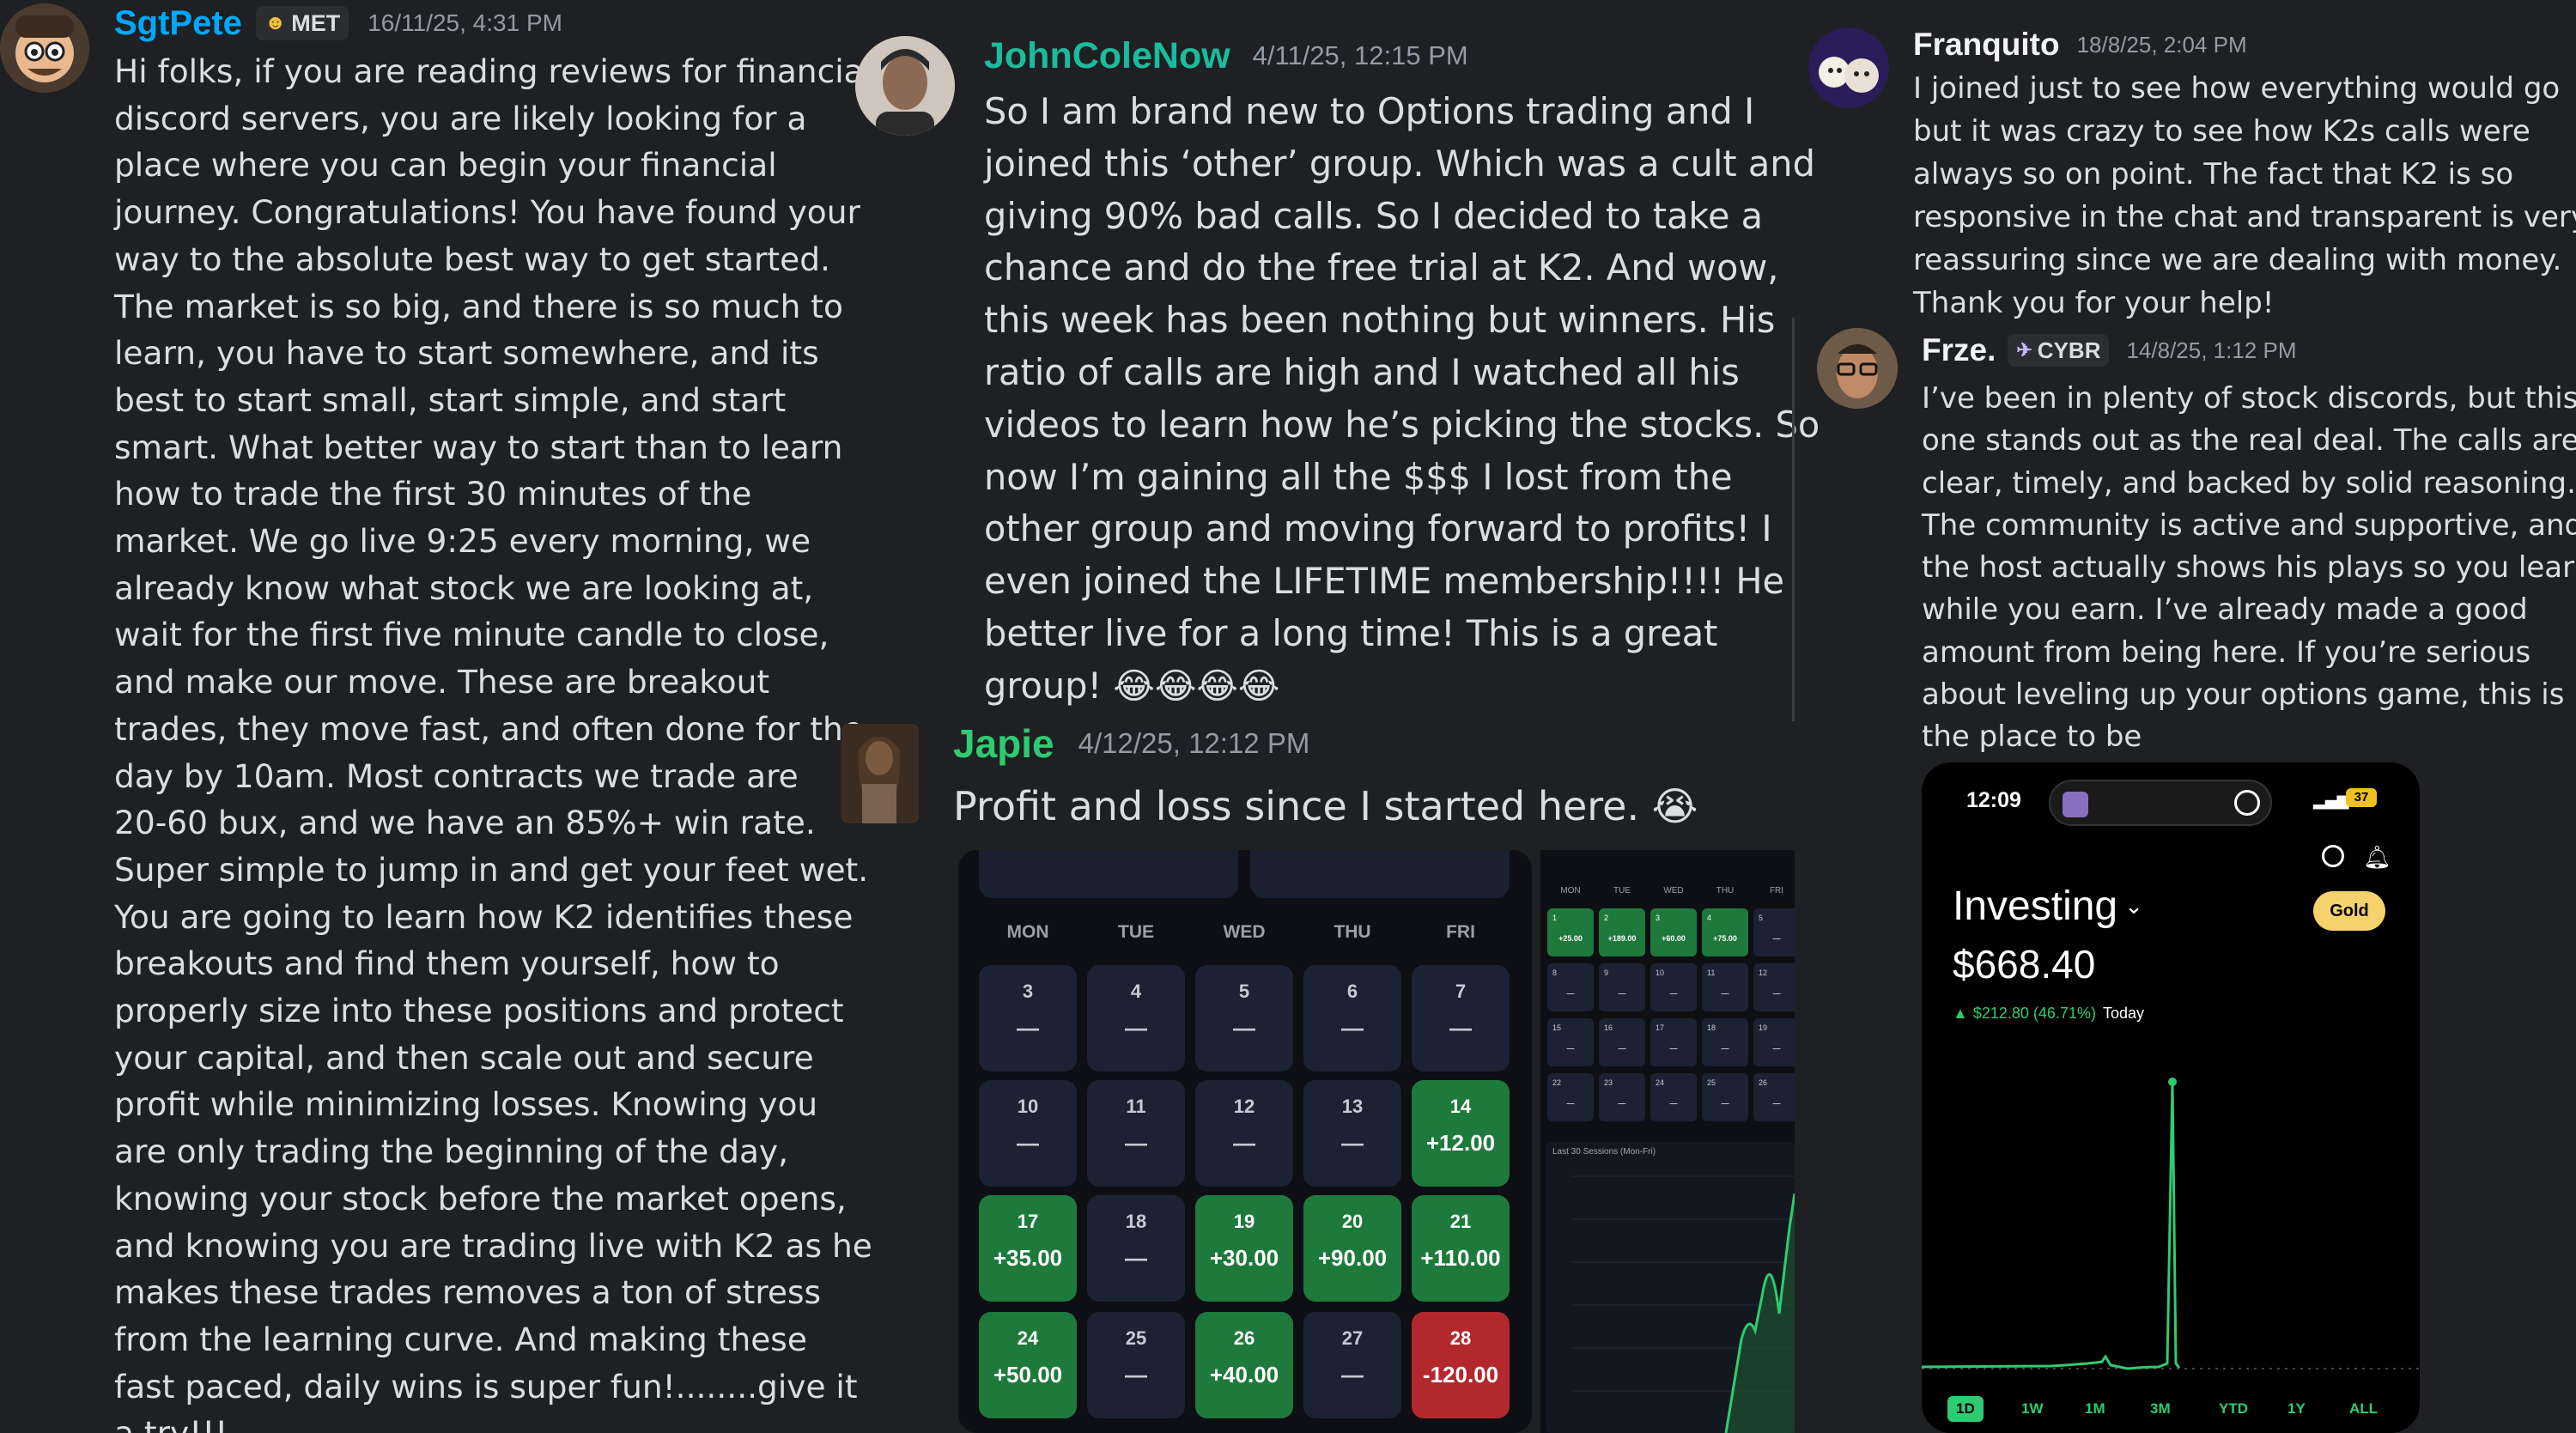 This screenshot has width=2576, height=1433. Describe the element at coordinates (1028, 1248) in the screenshot. I see `calendar-day-cell: 17 +35.00` at that location.